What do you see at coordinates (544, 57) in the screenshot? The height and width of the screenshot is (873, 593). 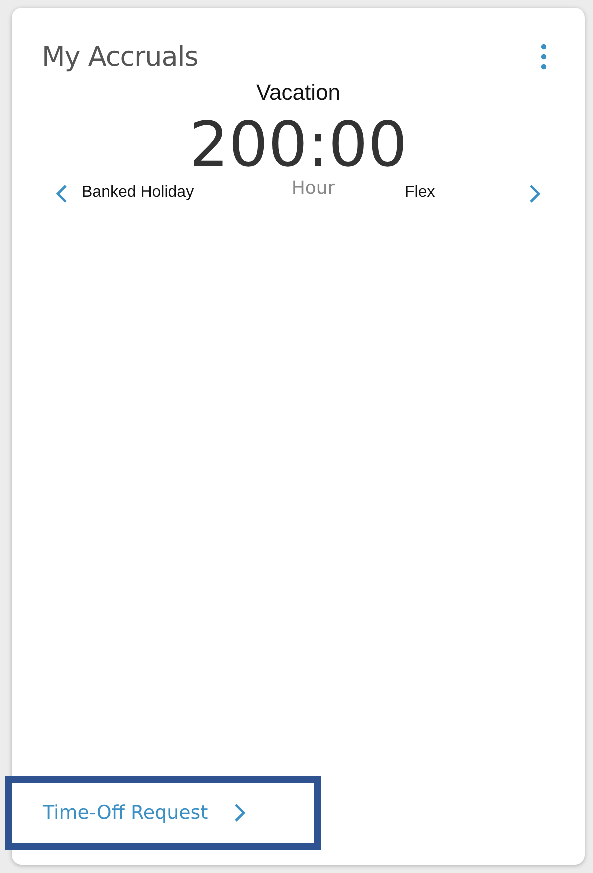 I see `kebab-menu-icon` at bounding box center [544, 57].